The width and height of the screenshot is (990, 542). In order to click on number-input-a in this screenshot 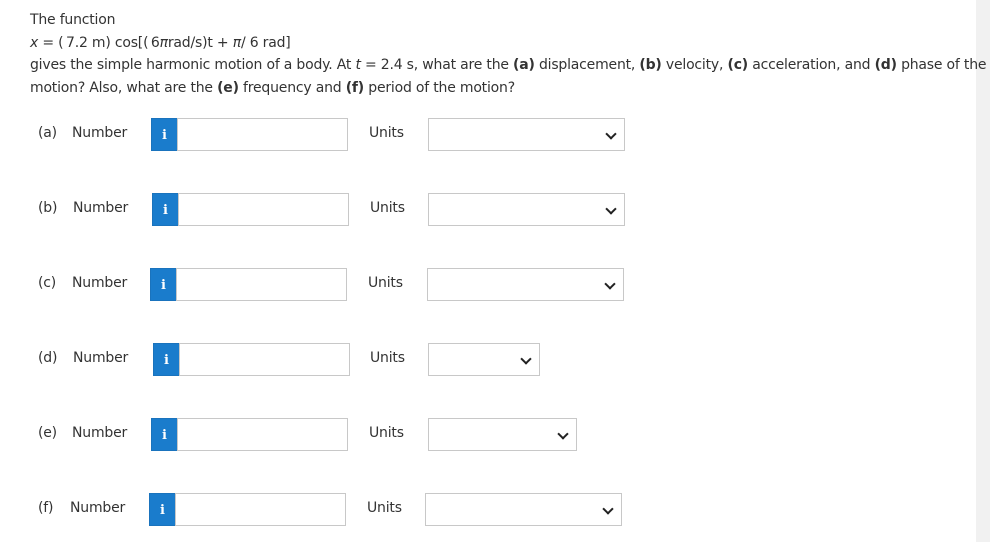, I will do `click(262, 134)`.